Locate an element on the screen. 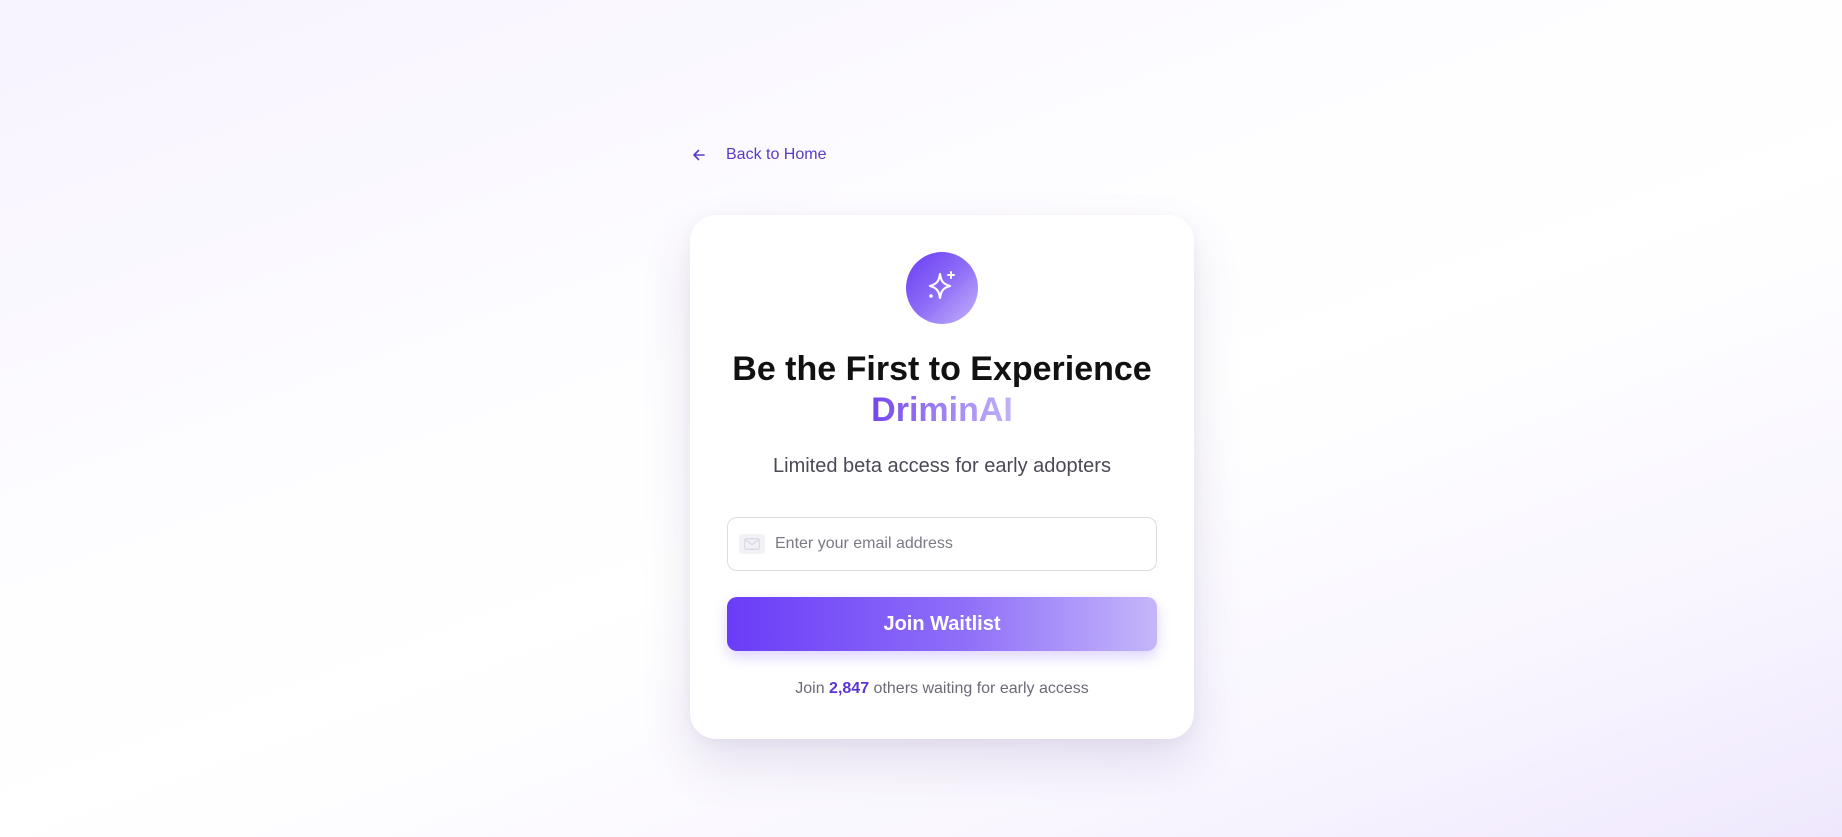 This screenshot has width=1842, height=837. headline: Be the First to Experience is located at coordinates (942, 369).